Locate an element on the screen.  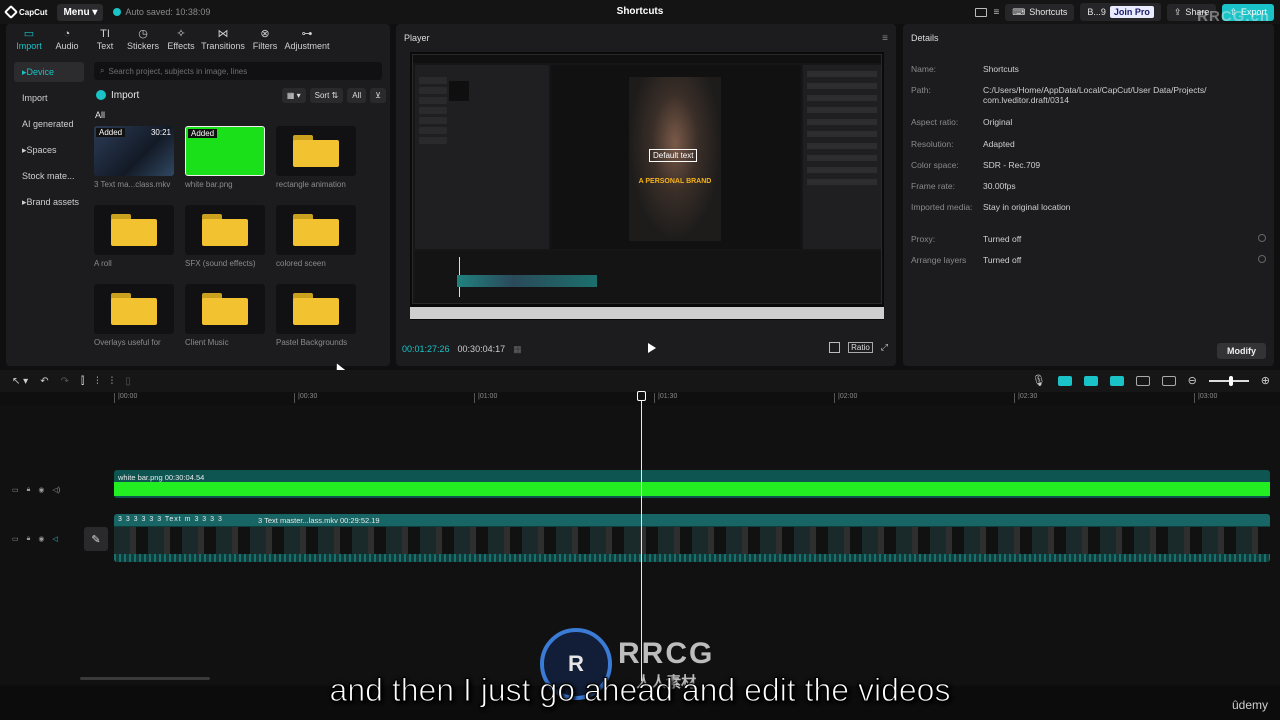
transitions-icon: ⋈ is located at coordinates (223, 33).